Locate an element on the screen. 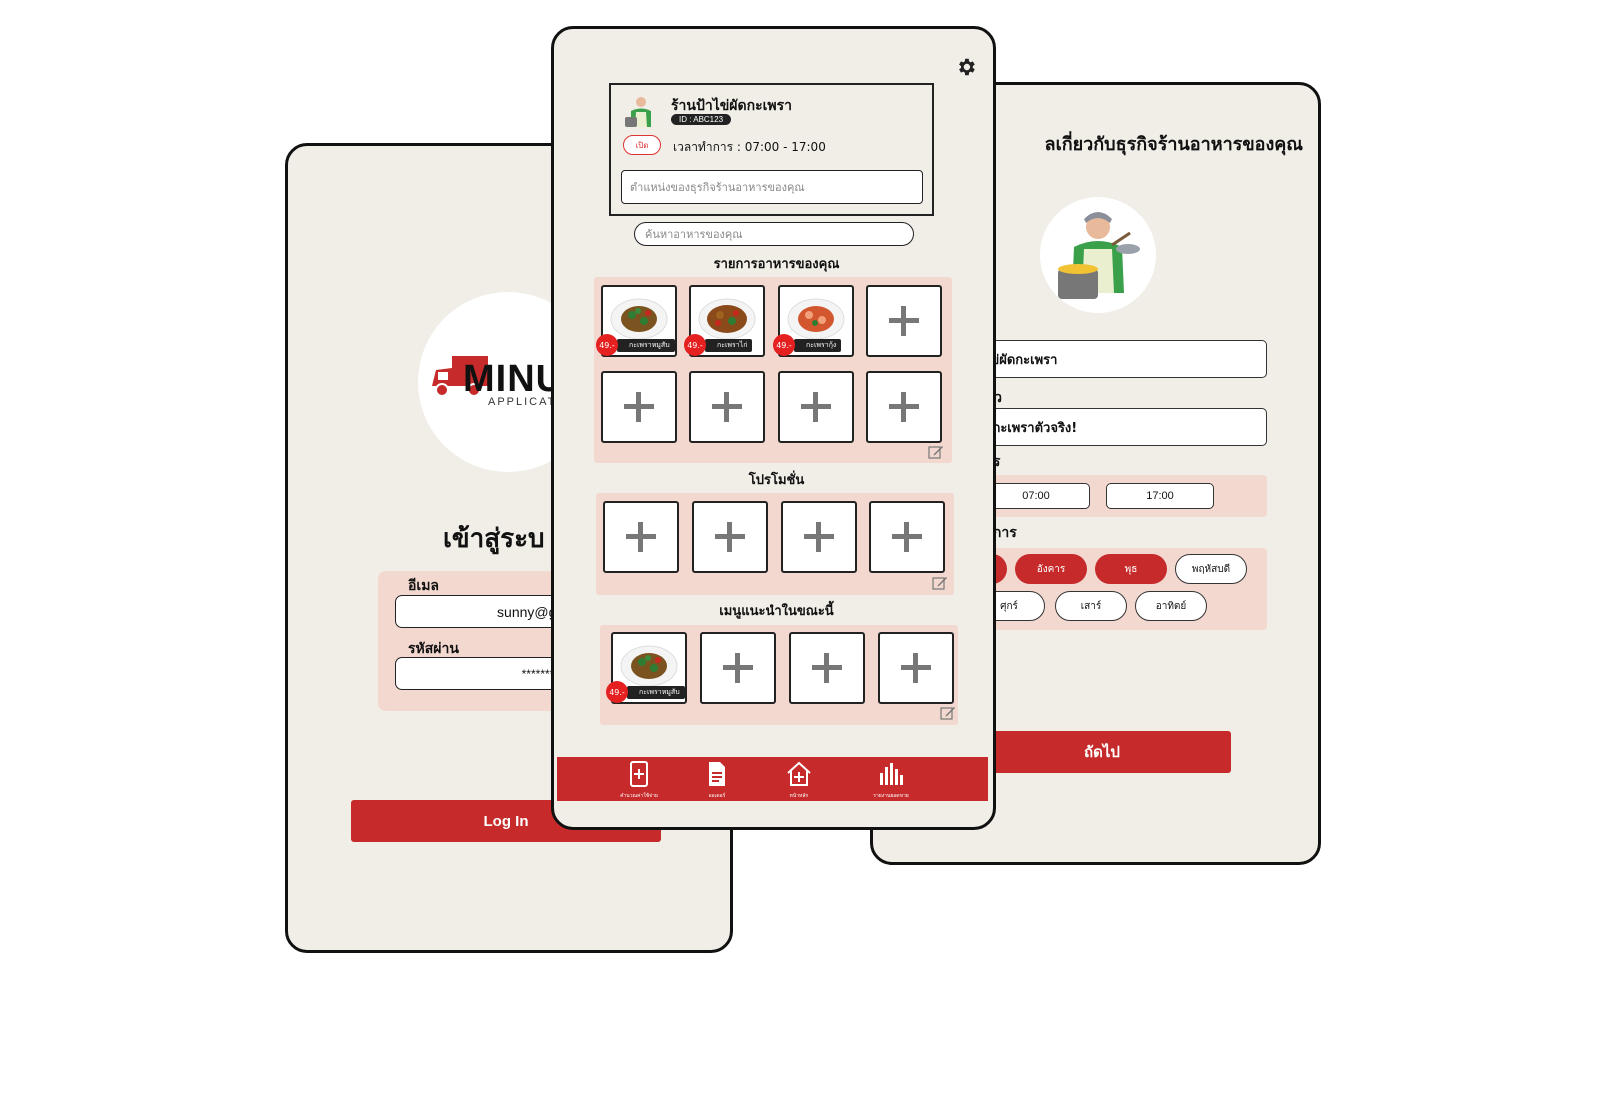 Image resolution: width=1600 pixels, height=1112 pixels. day-tuesday: อังคาร is located at coordinates (1051, 569).